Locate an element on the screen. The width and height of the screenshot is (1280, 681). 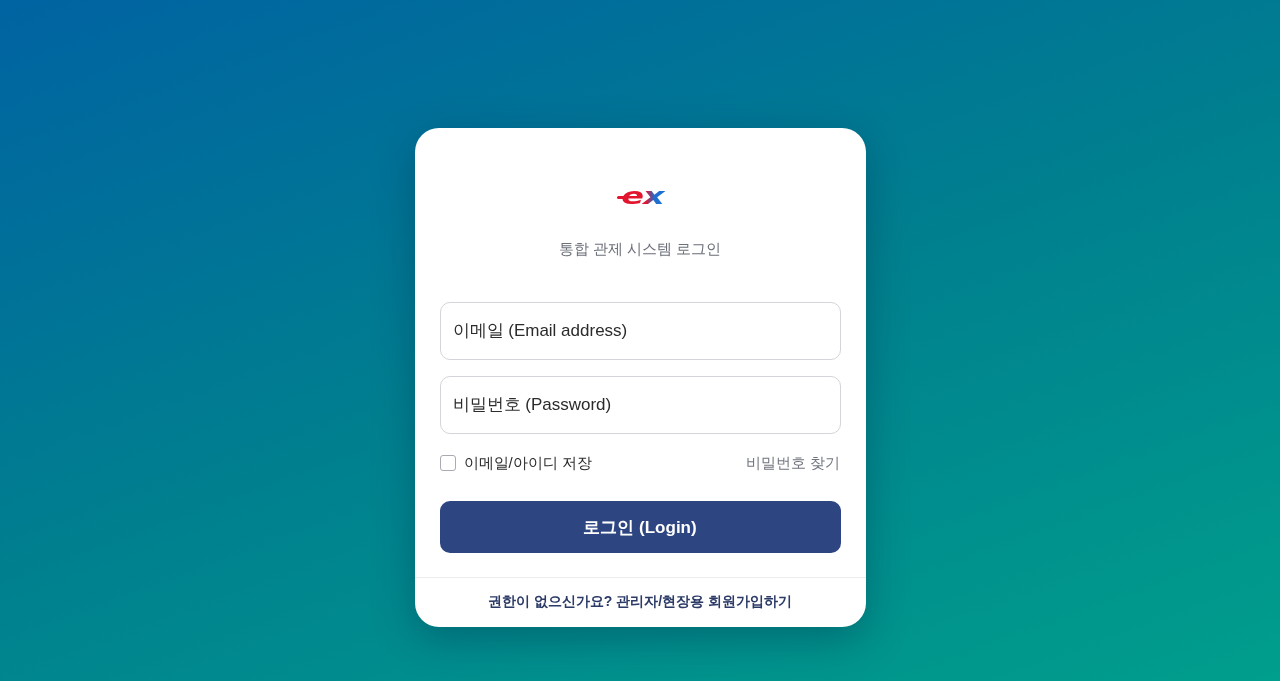
input-field: 비밀번호 (Password) is located at coordinates (640, 405).